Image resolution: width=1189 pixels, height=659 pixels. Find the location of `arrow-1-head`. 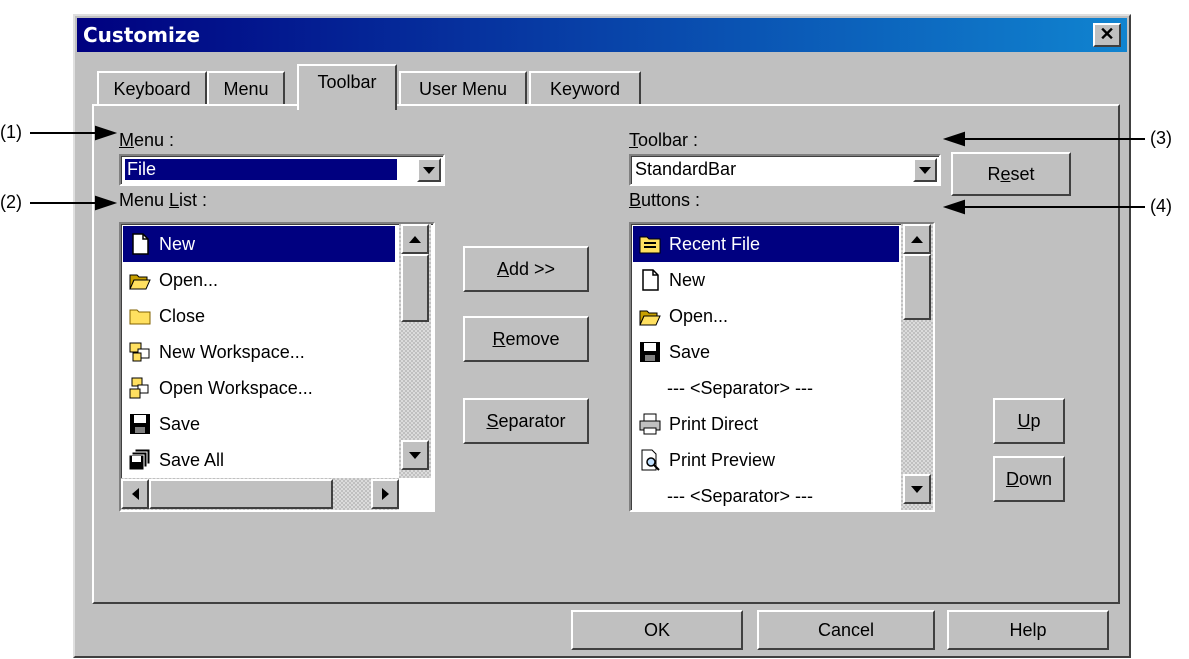

arrow-1-head is located at coordinates (106, 133).